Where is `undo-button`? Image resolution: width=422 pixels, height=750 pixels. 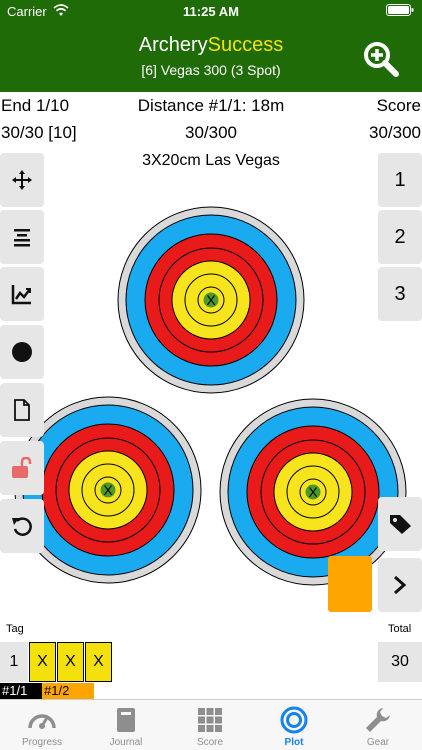
undo-button is located at coordinates (22, 526).